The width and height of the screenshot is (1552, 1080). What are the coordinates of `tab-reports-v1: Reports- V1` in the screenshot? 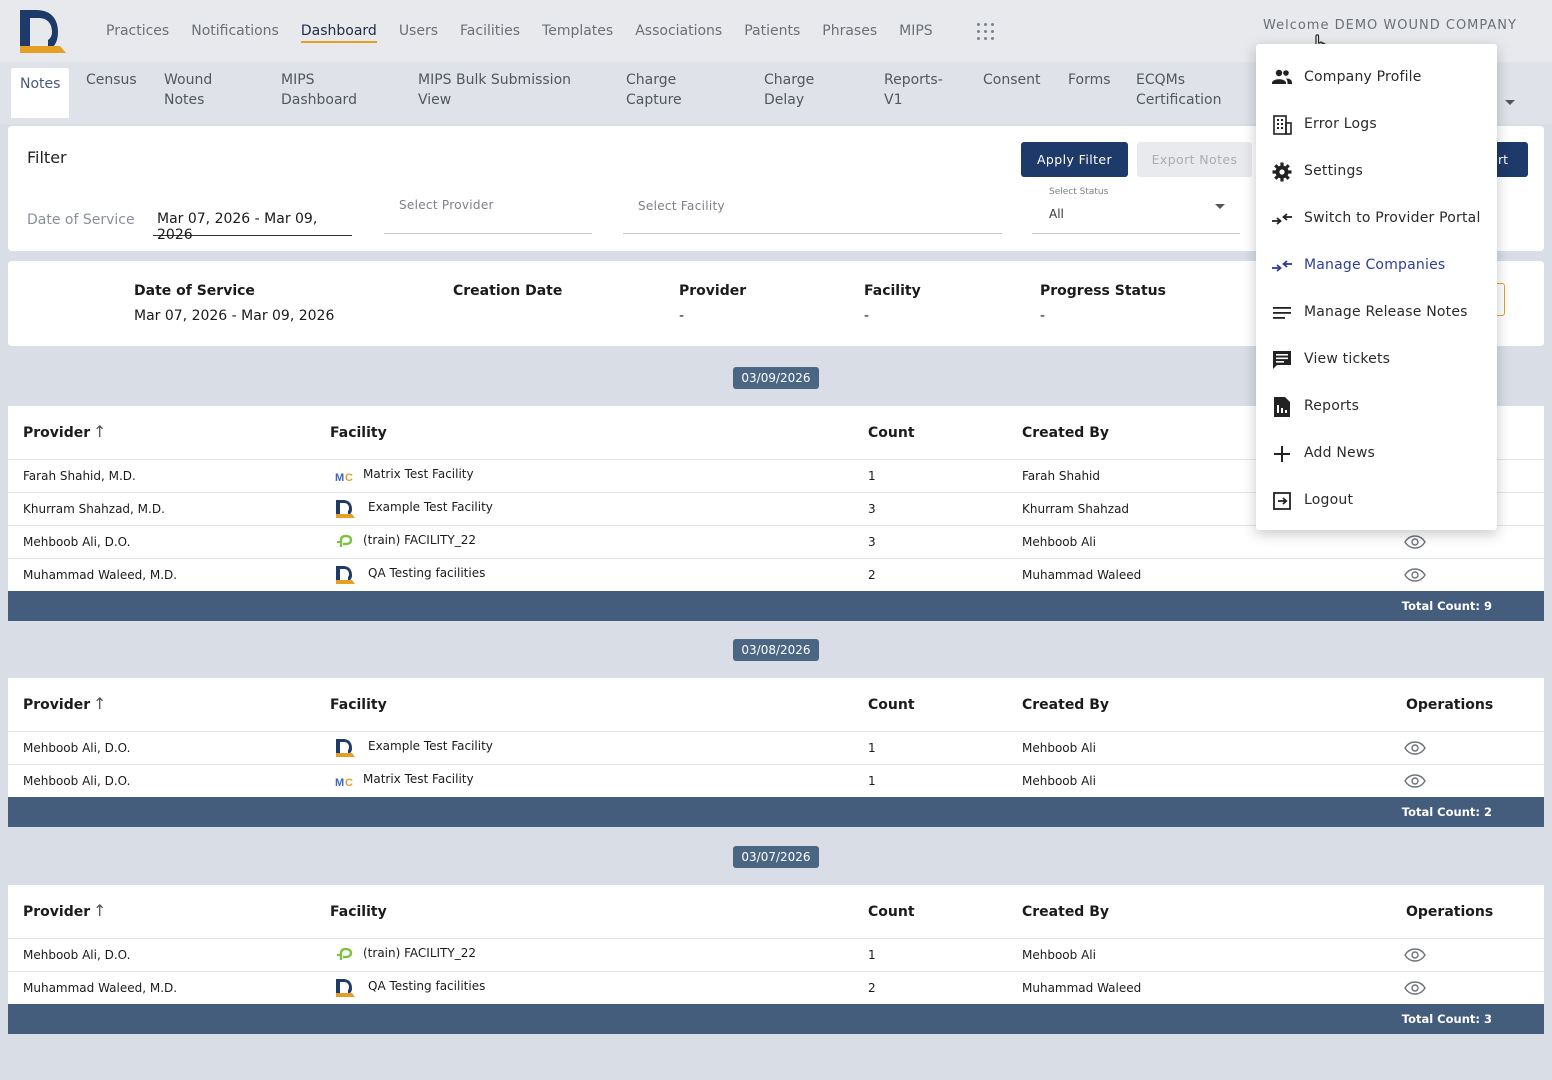 It's located at (913, 90).